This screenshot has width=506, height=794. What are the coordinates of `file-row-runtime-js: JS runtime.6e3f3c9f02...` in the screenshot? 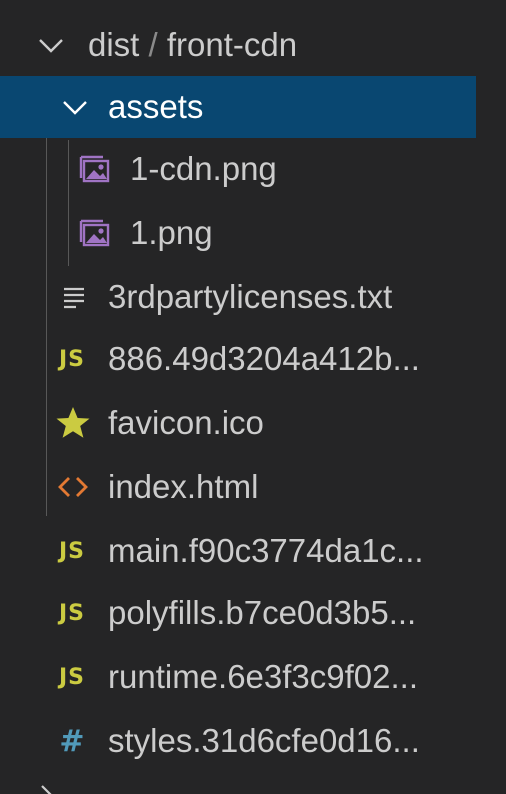 It's located at (238, 677).